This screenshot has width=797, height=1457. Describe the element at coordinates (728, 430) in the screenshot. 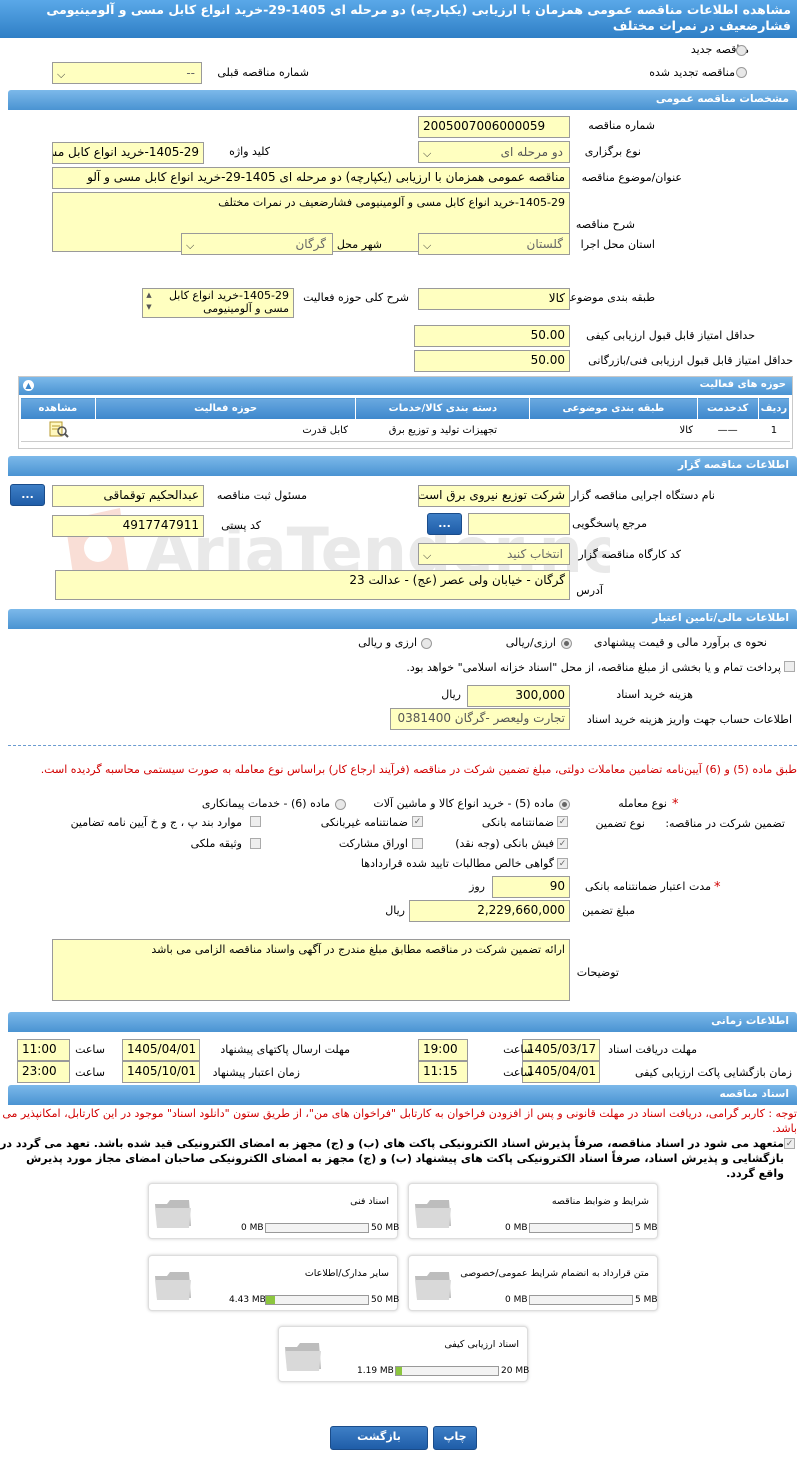

I see `cell-code: ——` at that location.